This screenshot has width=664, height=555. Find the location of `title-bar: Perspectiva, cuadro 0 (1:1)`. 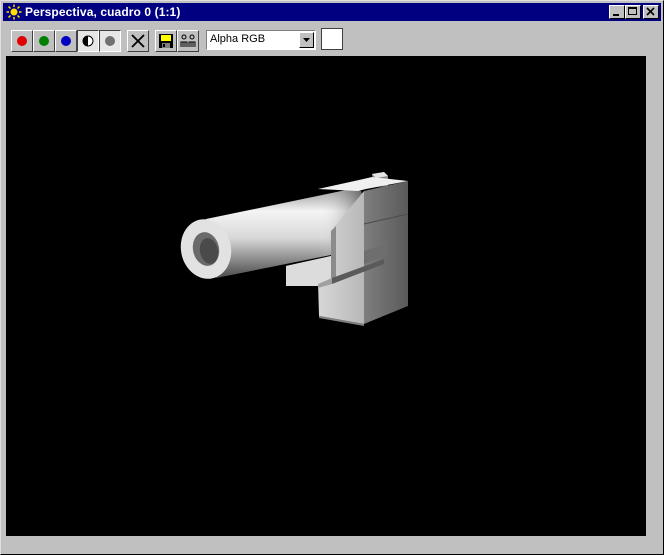

title-bar: Perspectiva, cuadro 0 (1:1) is located at coordinates (332, 12).